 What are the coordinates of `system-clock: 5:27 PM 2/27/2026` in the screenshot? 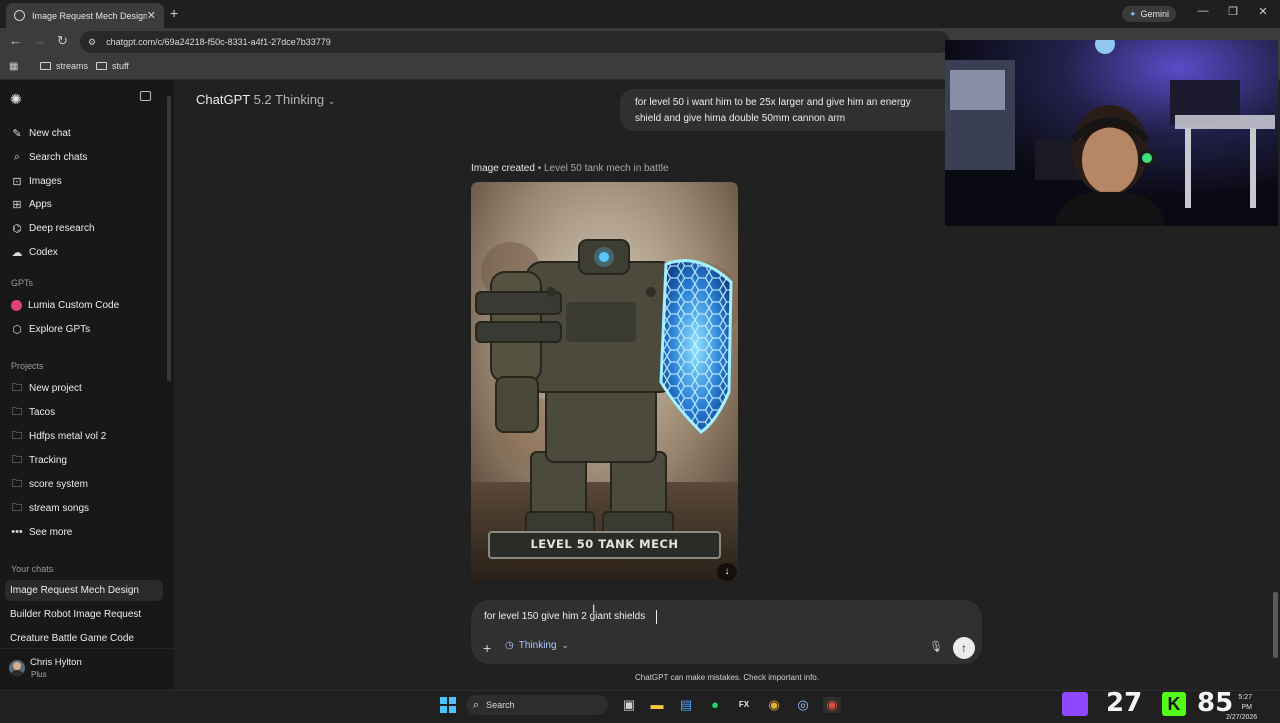 It's located at (1241, 708).